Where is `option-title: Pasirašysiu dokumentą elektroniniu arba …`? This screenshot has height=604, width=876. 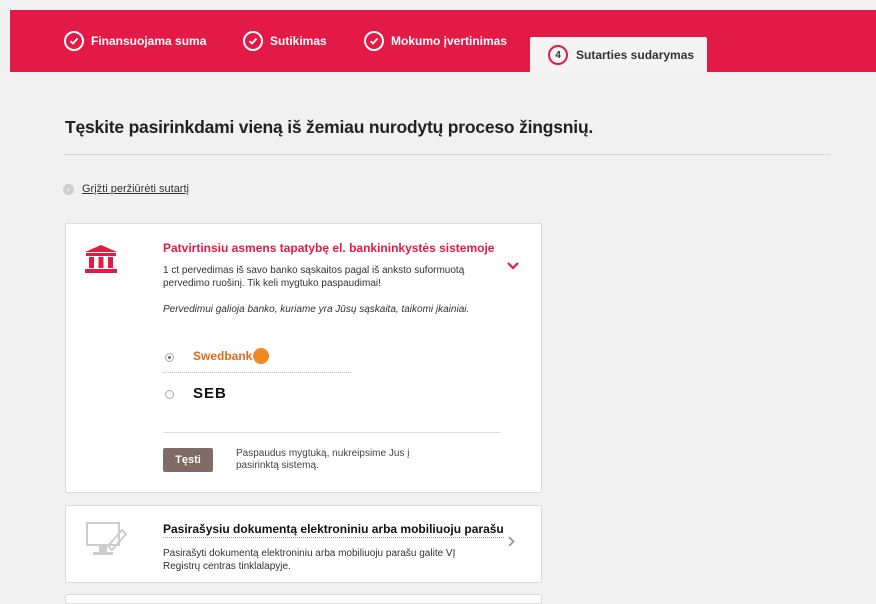
option-title: Pasirašysiu dokumentą elektroniniu arba … is located at coordinates (333, 530).